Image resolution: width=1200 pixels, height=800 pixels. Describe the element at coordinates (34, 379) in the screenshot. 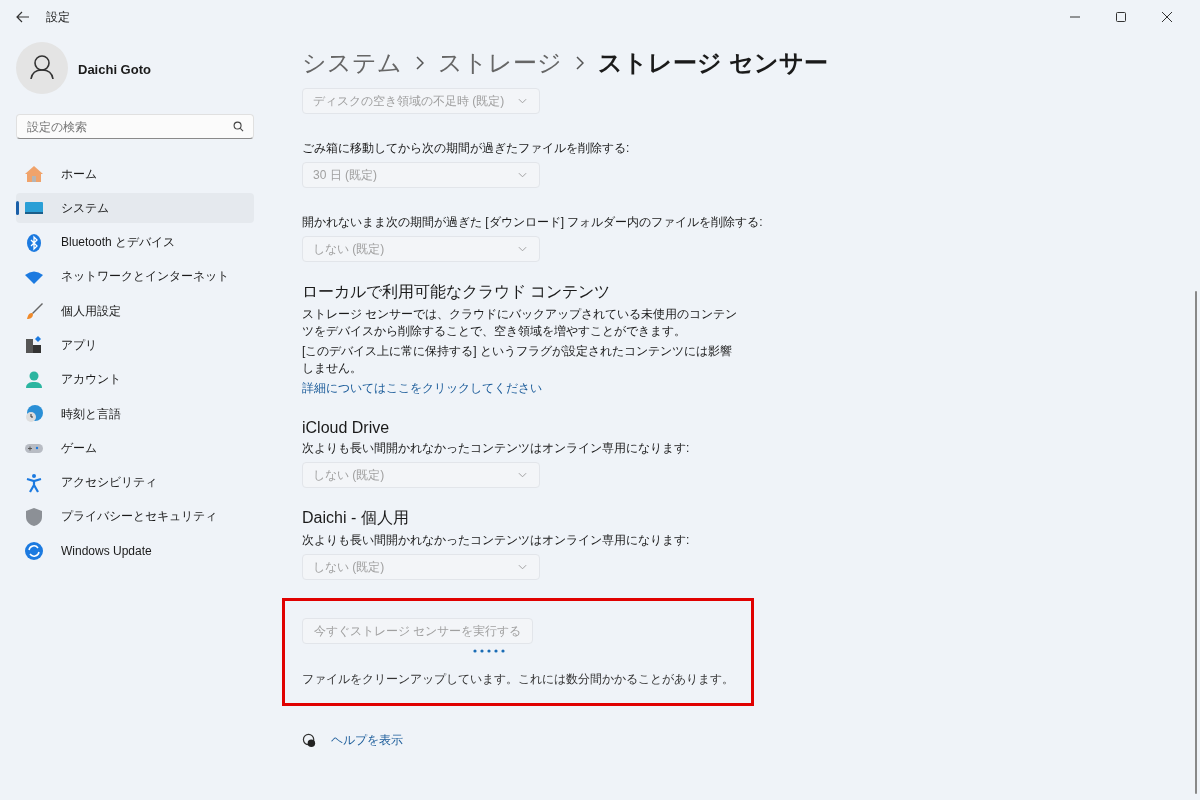

I see `person-icon` at that location.